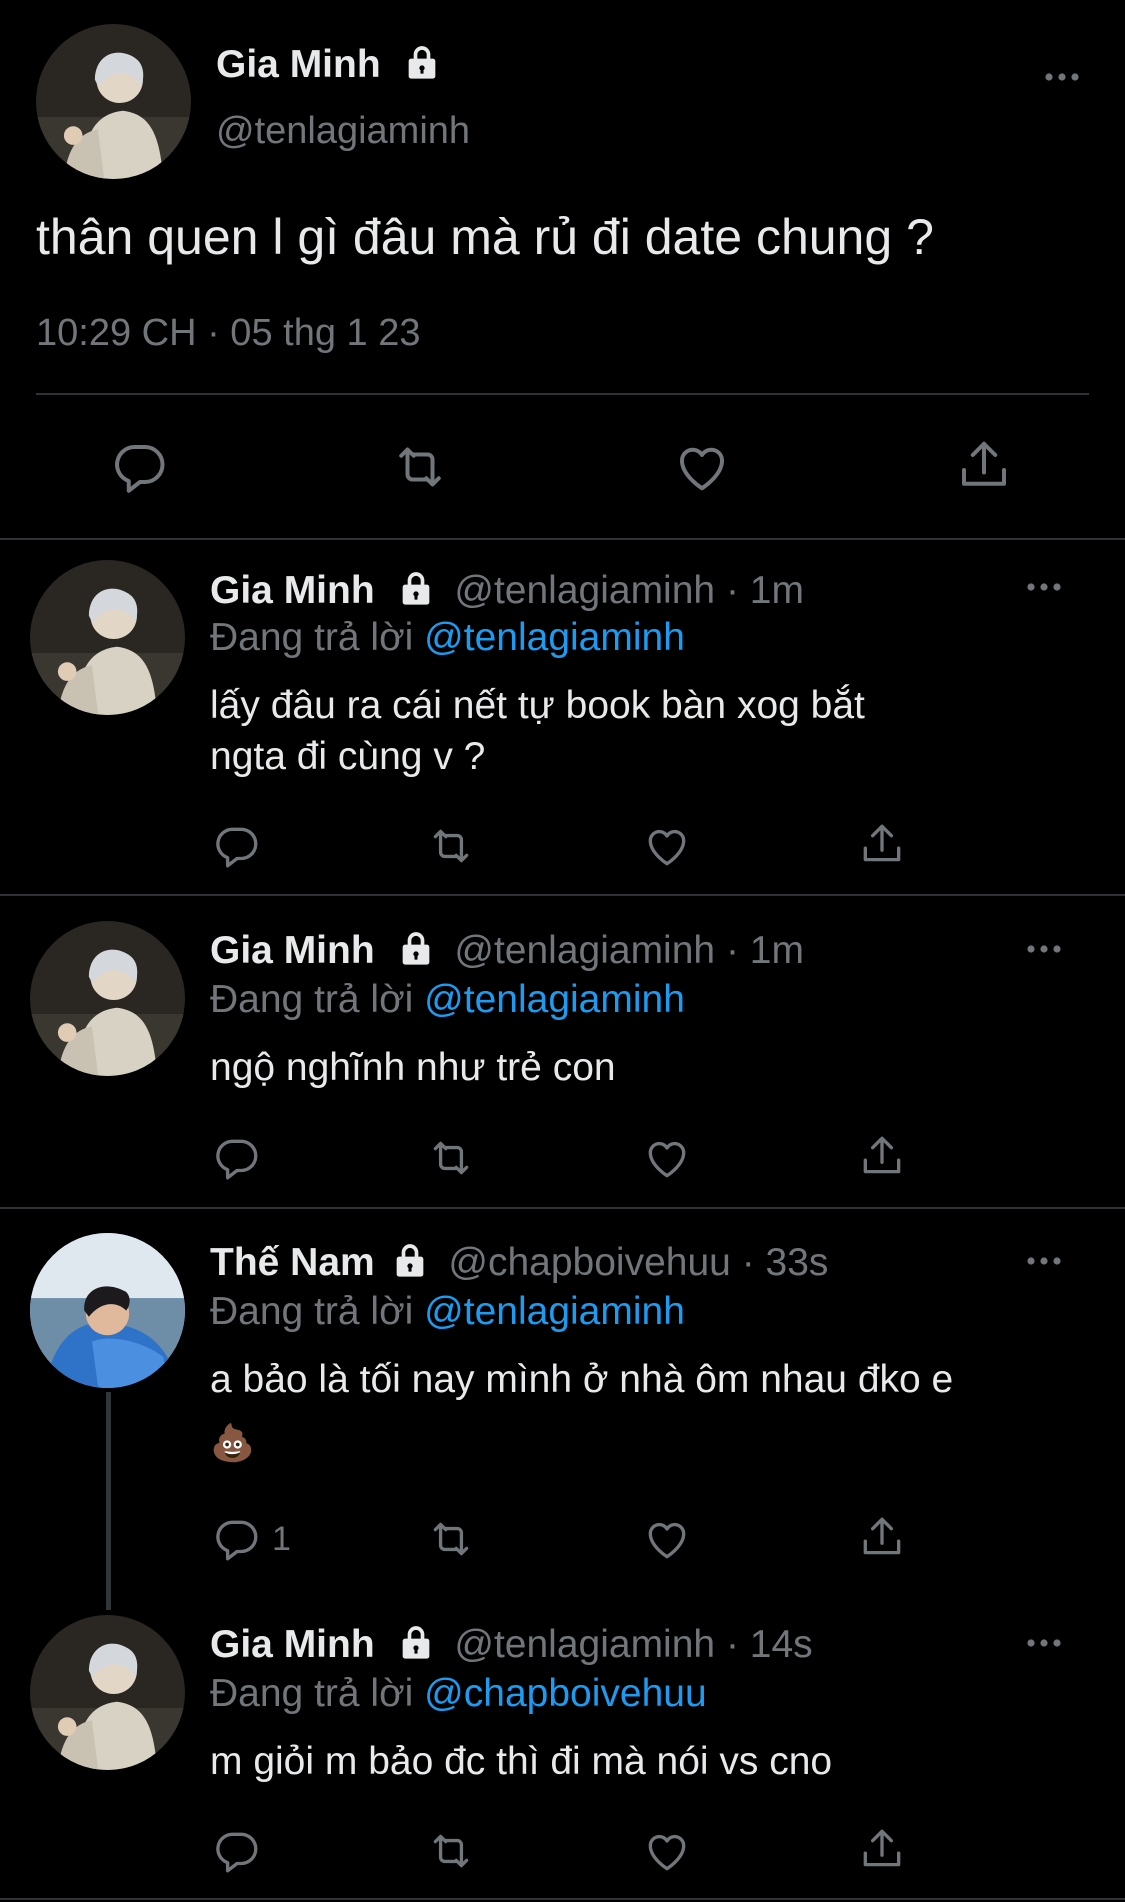  Describe the element at coordinates (228, 333) in the screenshot. I see `tweet-timestamp: 10:29 CH · 05 thg 1 23` at that location.